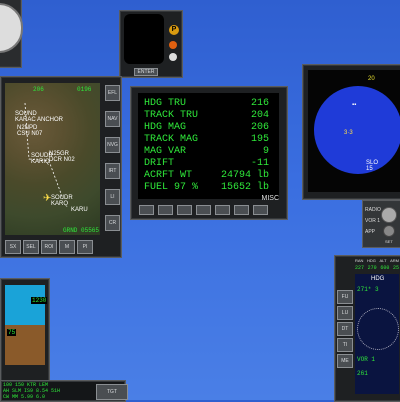 Image resolution: width=400 pixels, height=402 pixels. Describe the element at coordinates (25, 305) in the screenshot. I see `attitude-sky` at that location.